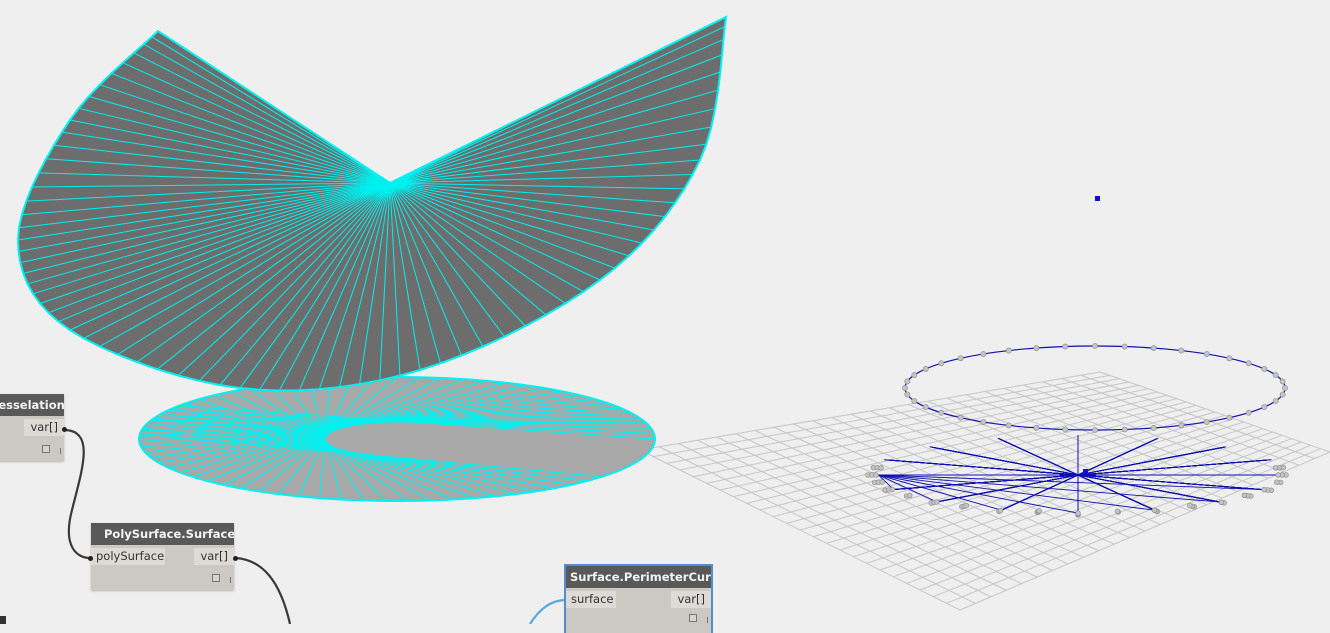 The height and width of the screenshot is (633, 1330). I want to click on node-polysurface-surfaces: PolySurface.Surfaces polySurface var[], so click(162, 556).